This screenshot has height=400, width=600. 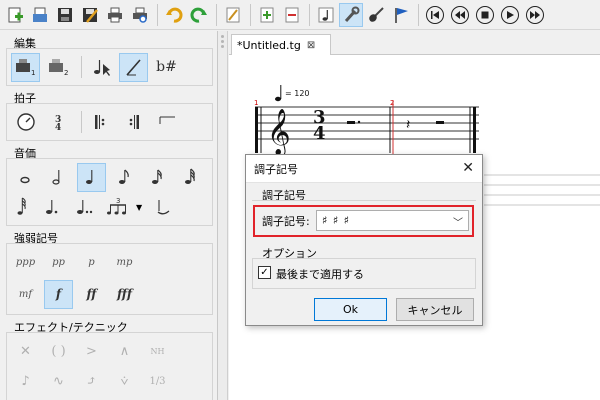 I want to click on dotted-half-rest, so click(x=354, y=122).